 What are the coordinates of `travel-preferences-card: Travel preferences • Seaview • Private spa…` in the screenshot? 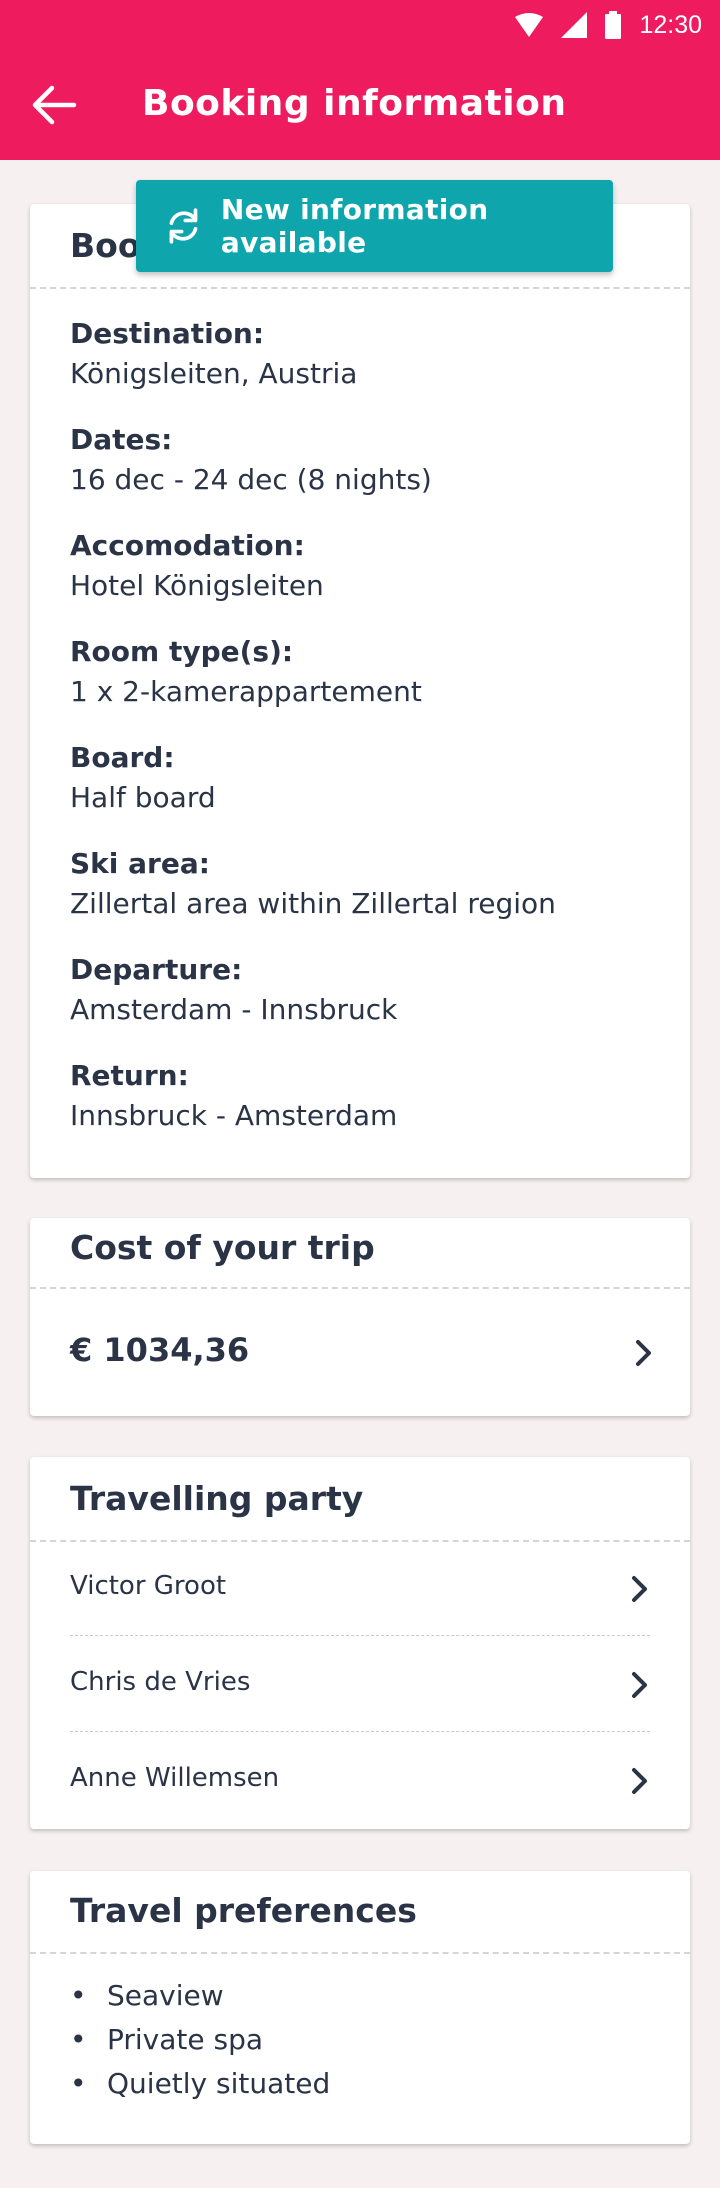 It's located at (360, 2007).